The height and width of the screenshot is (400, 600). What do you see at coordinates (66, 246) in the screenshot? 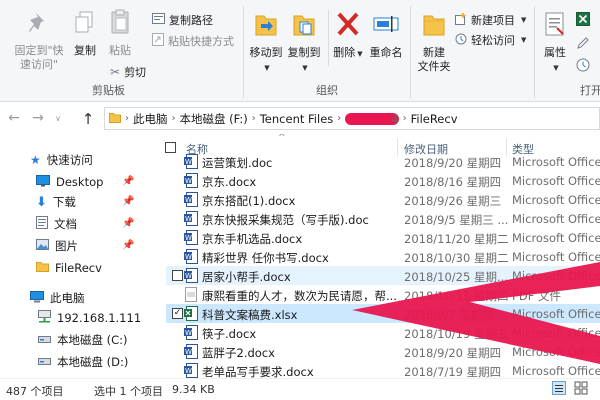
I see `nav-item-label: 图片` at bounding box center [66, 246].